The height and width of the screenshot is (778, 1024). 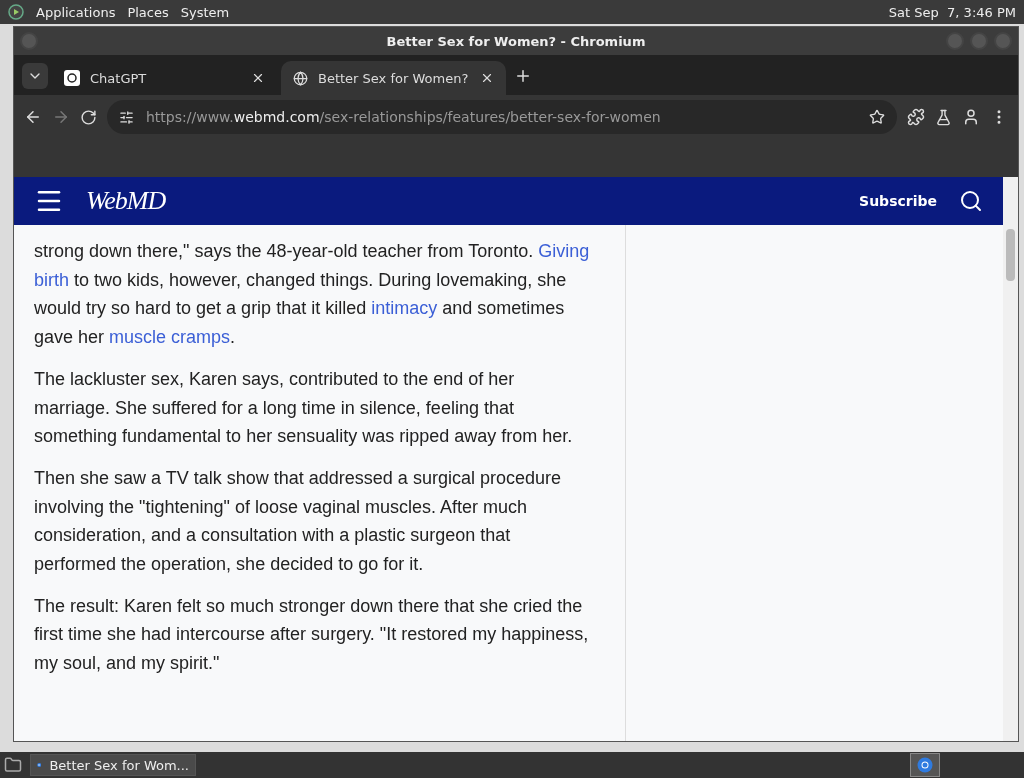 What do you see at coordinates (312, 635) in the screenshot?
I see `article-paragraph: The result: Karen felt so much stronger down there that she cried the first time she had intercourse after surgery. "It restored my happiness, my soul, and my spirit."` at bounding box center [312, 635].